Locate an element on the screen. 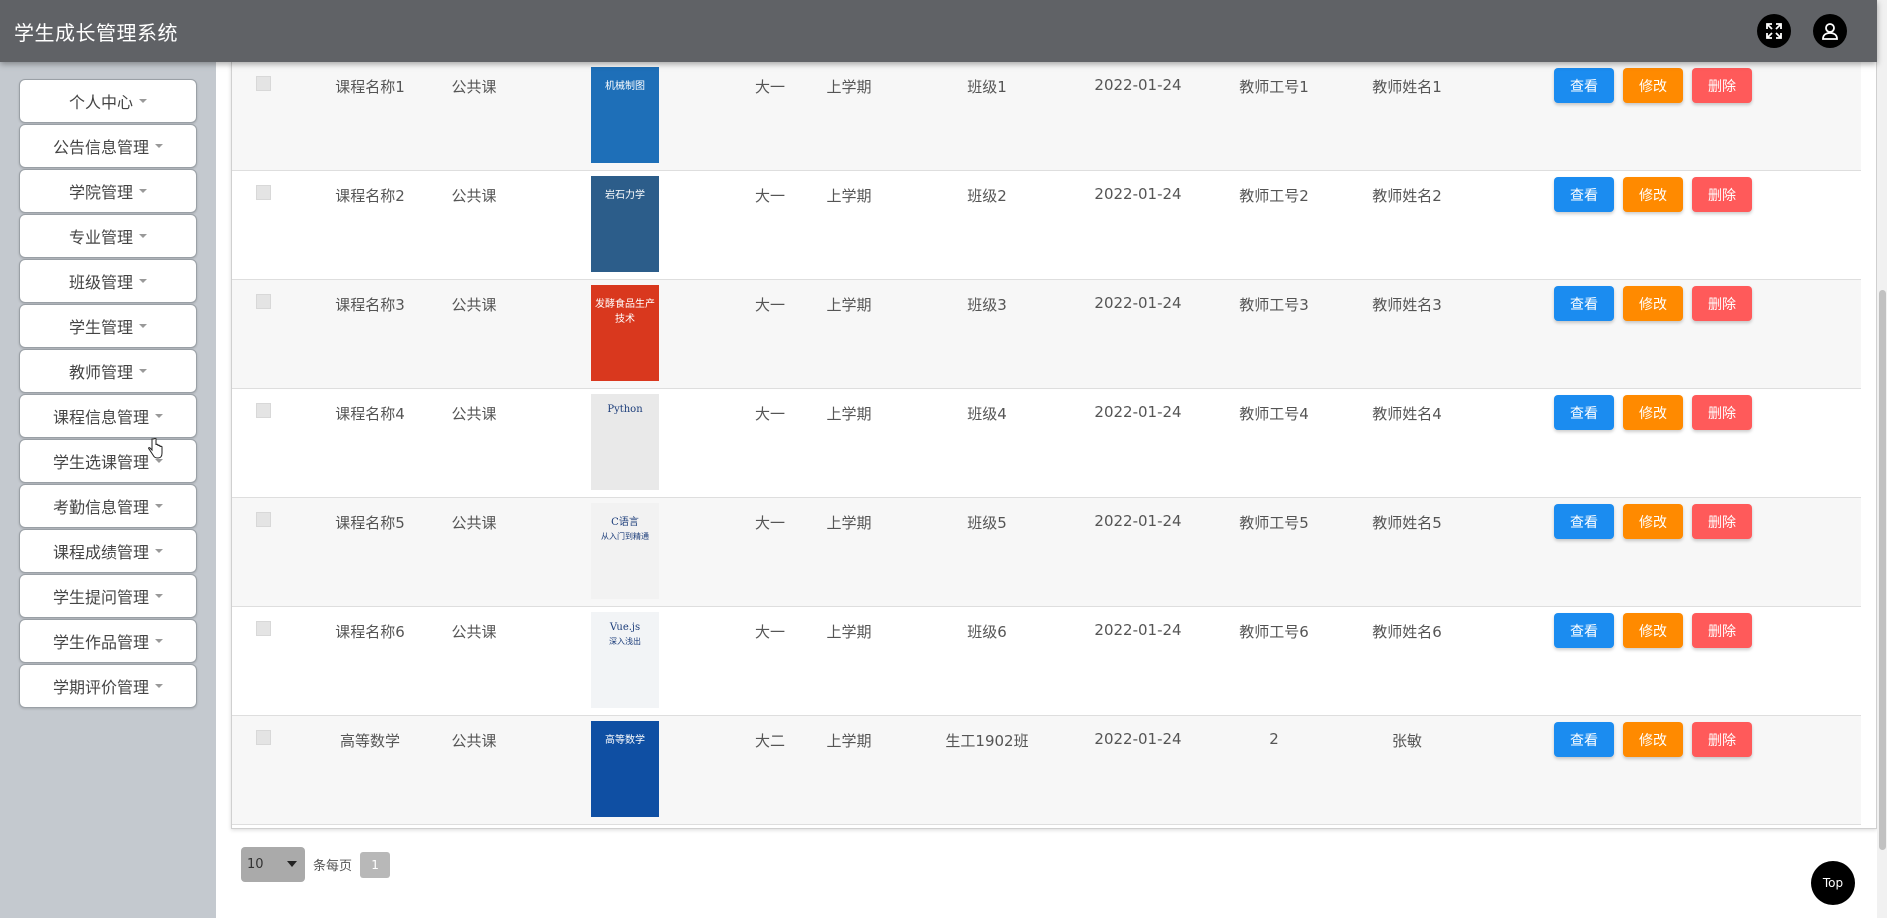 This screenshot has height=918, width=1887. top-icons is located at coordinates (1802, 31).